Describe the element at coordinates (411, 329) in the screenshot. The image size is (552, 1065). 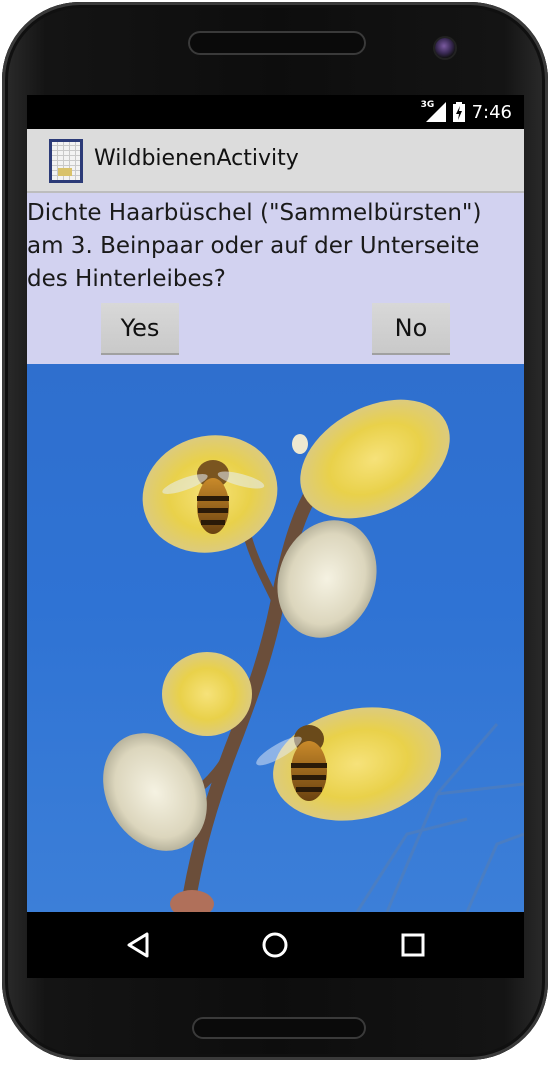
I see `no-button: No` at that location.